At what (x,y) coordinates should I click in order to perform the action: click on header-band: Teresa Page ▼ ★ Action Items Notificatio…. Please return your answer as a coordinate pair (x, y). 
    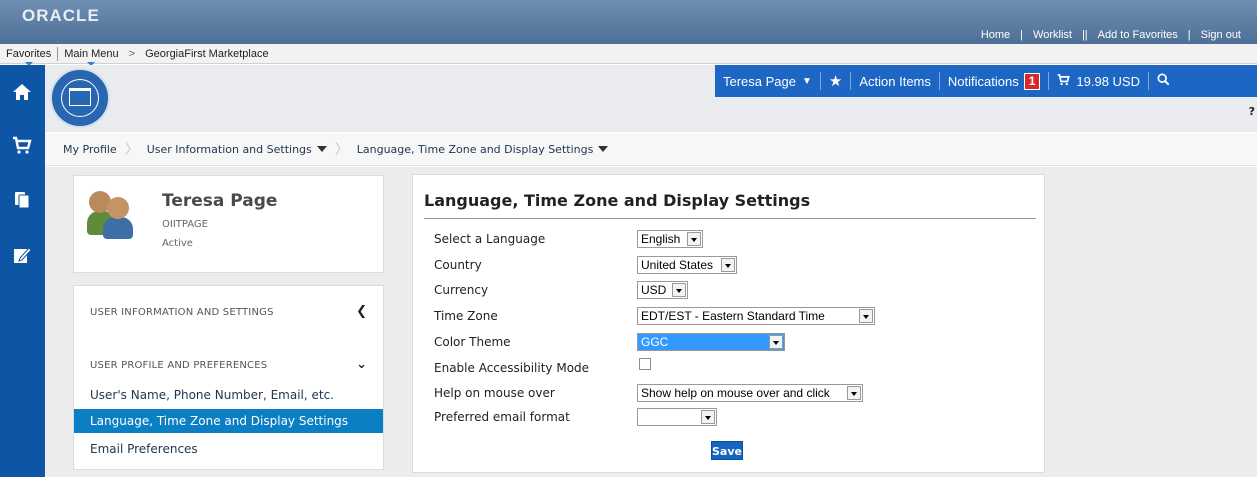
    Looking at the image, I should click on (651, 98).